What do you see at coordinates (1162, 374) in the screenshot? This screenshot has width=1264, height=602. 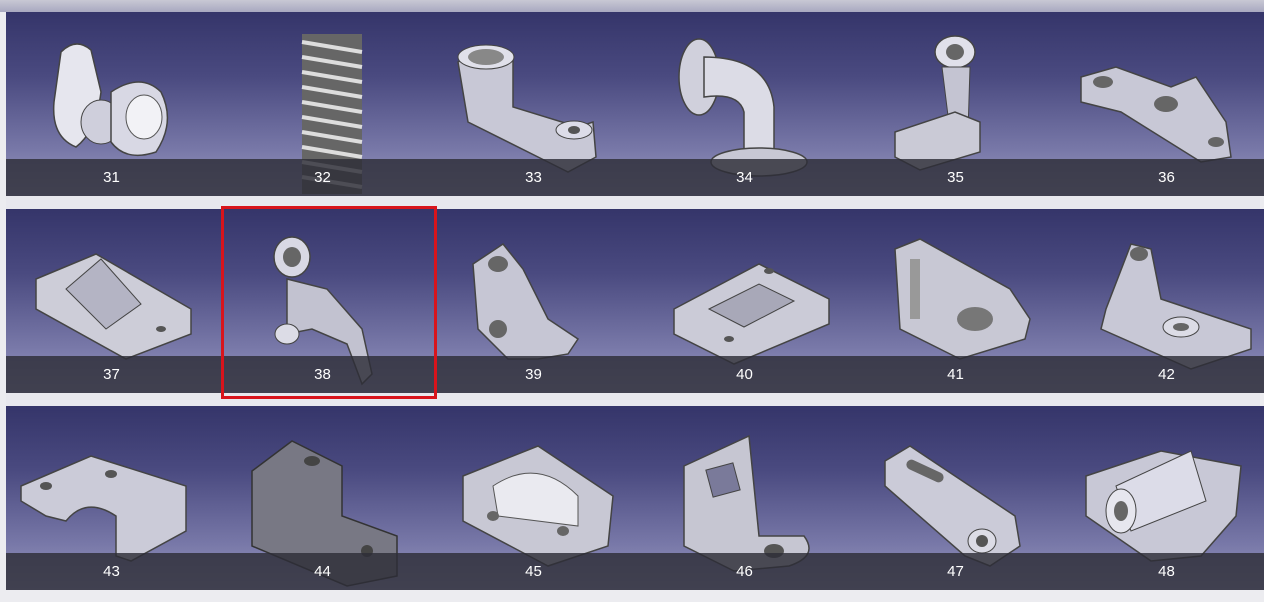 I see `tile-label: 42` at bounding box center [1162, 374].